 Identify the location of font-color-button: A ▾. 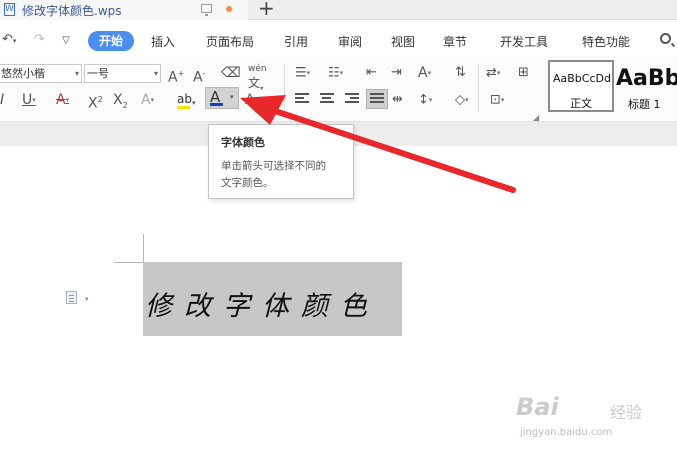
(222, 98).